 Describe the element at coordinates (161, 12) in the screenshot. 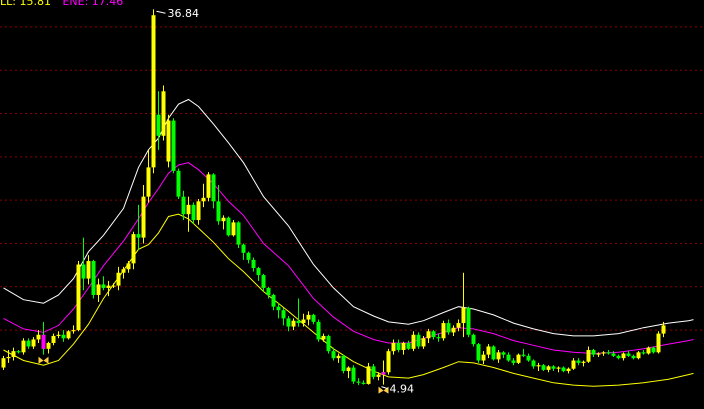

I see `max-pointer` at that location.